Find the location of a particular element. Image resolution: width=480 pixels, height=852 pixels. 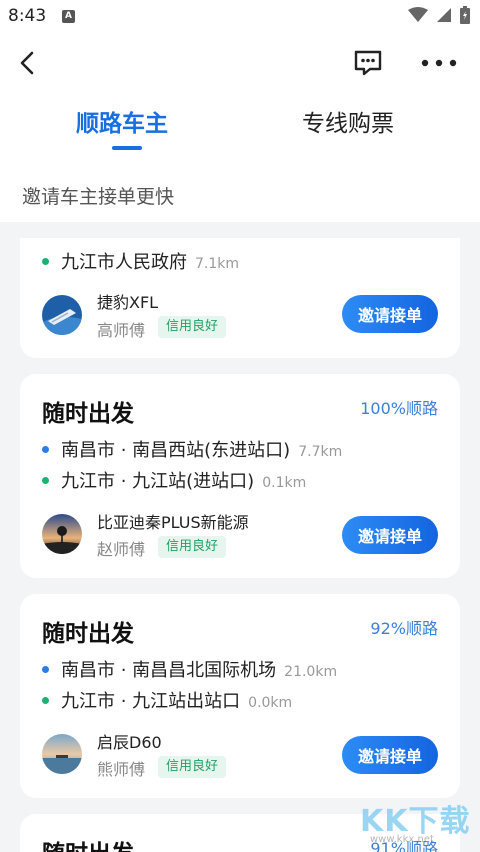

origin-stop: 南昌市 · 南昌昌北国际机场 21.0km is located at coordinates (189, 669).